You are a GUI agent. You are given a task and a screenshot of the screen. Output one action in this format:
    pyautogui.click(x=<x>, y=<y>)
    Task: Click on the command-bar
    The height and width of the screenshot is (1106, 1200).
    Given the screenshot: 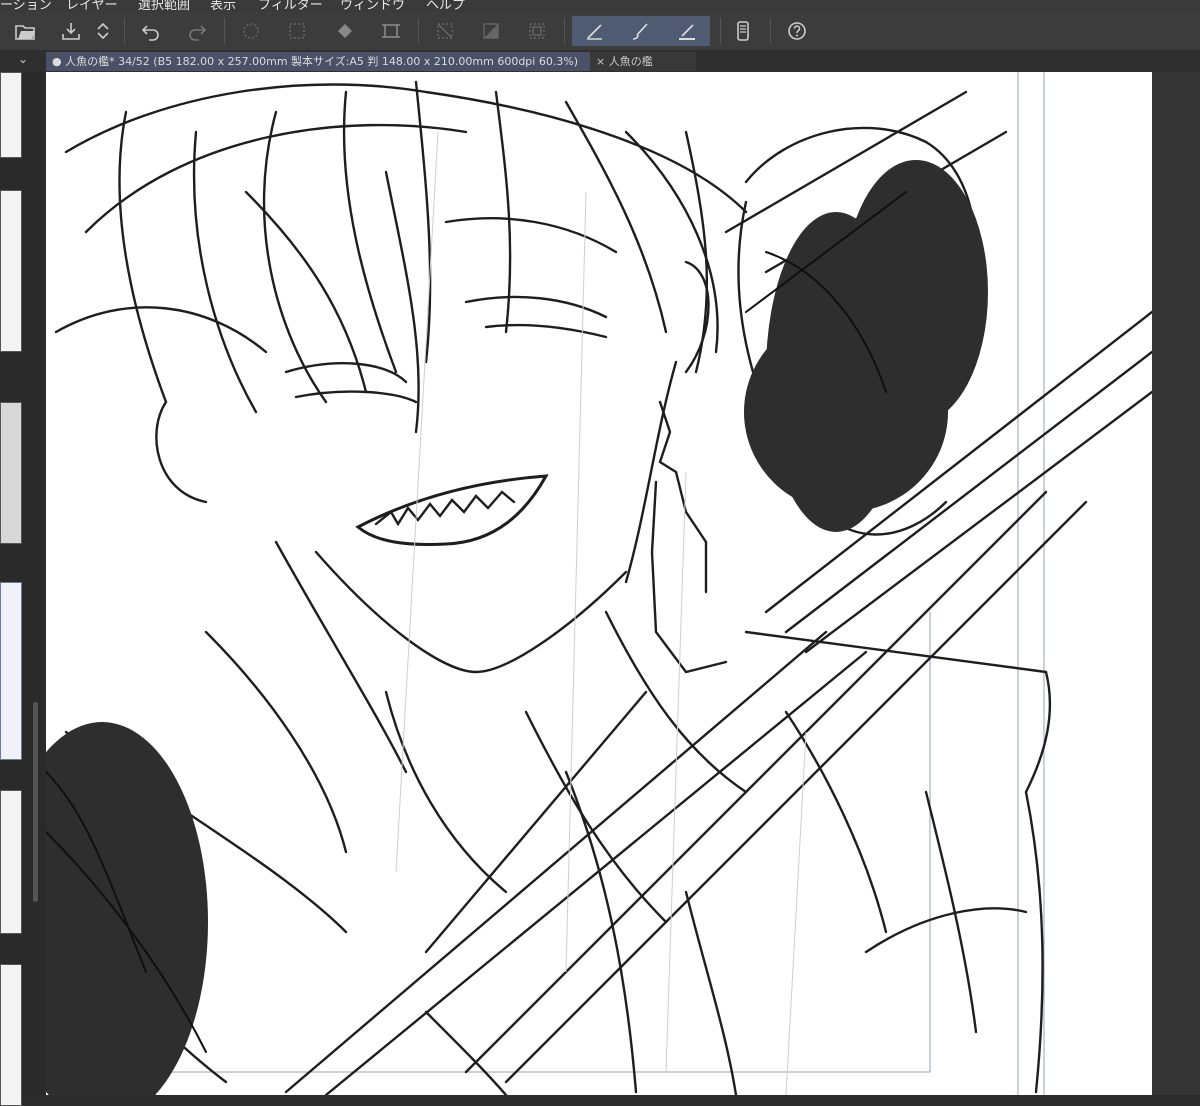 What is the action you would take?
    pyautogui.click(x=600, y=31)
    